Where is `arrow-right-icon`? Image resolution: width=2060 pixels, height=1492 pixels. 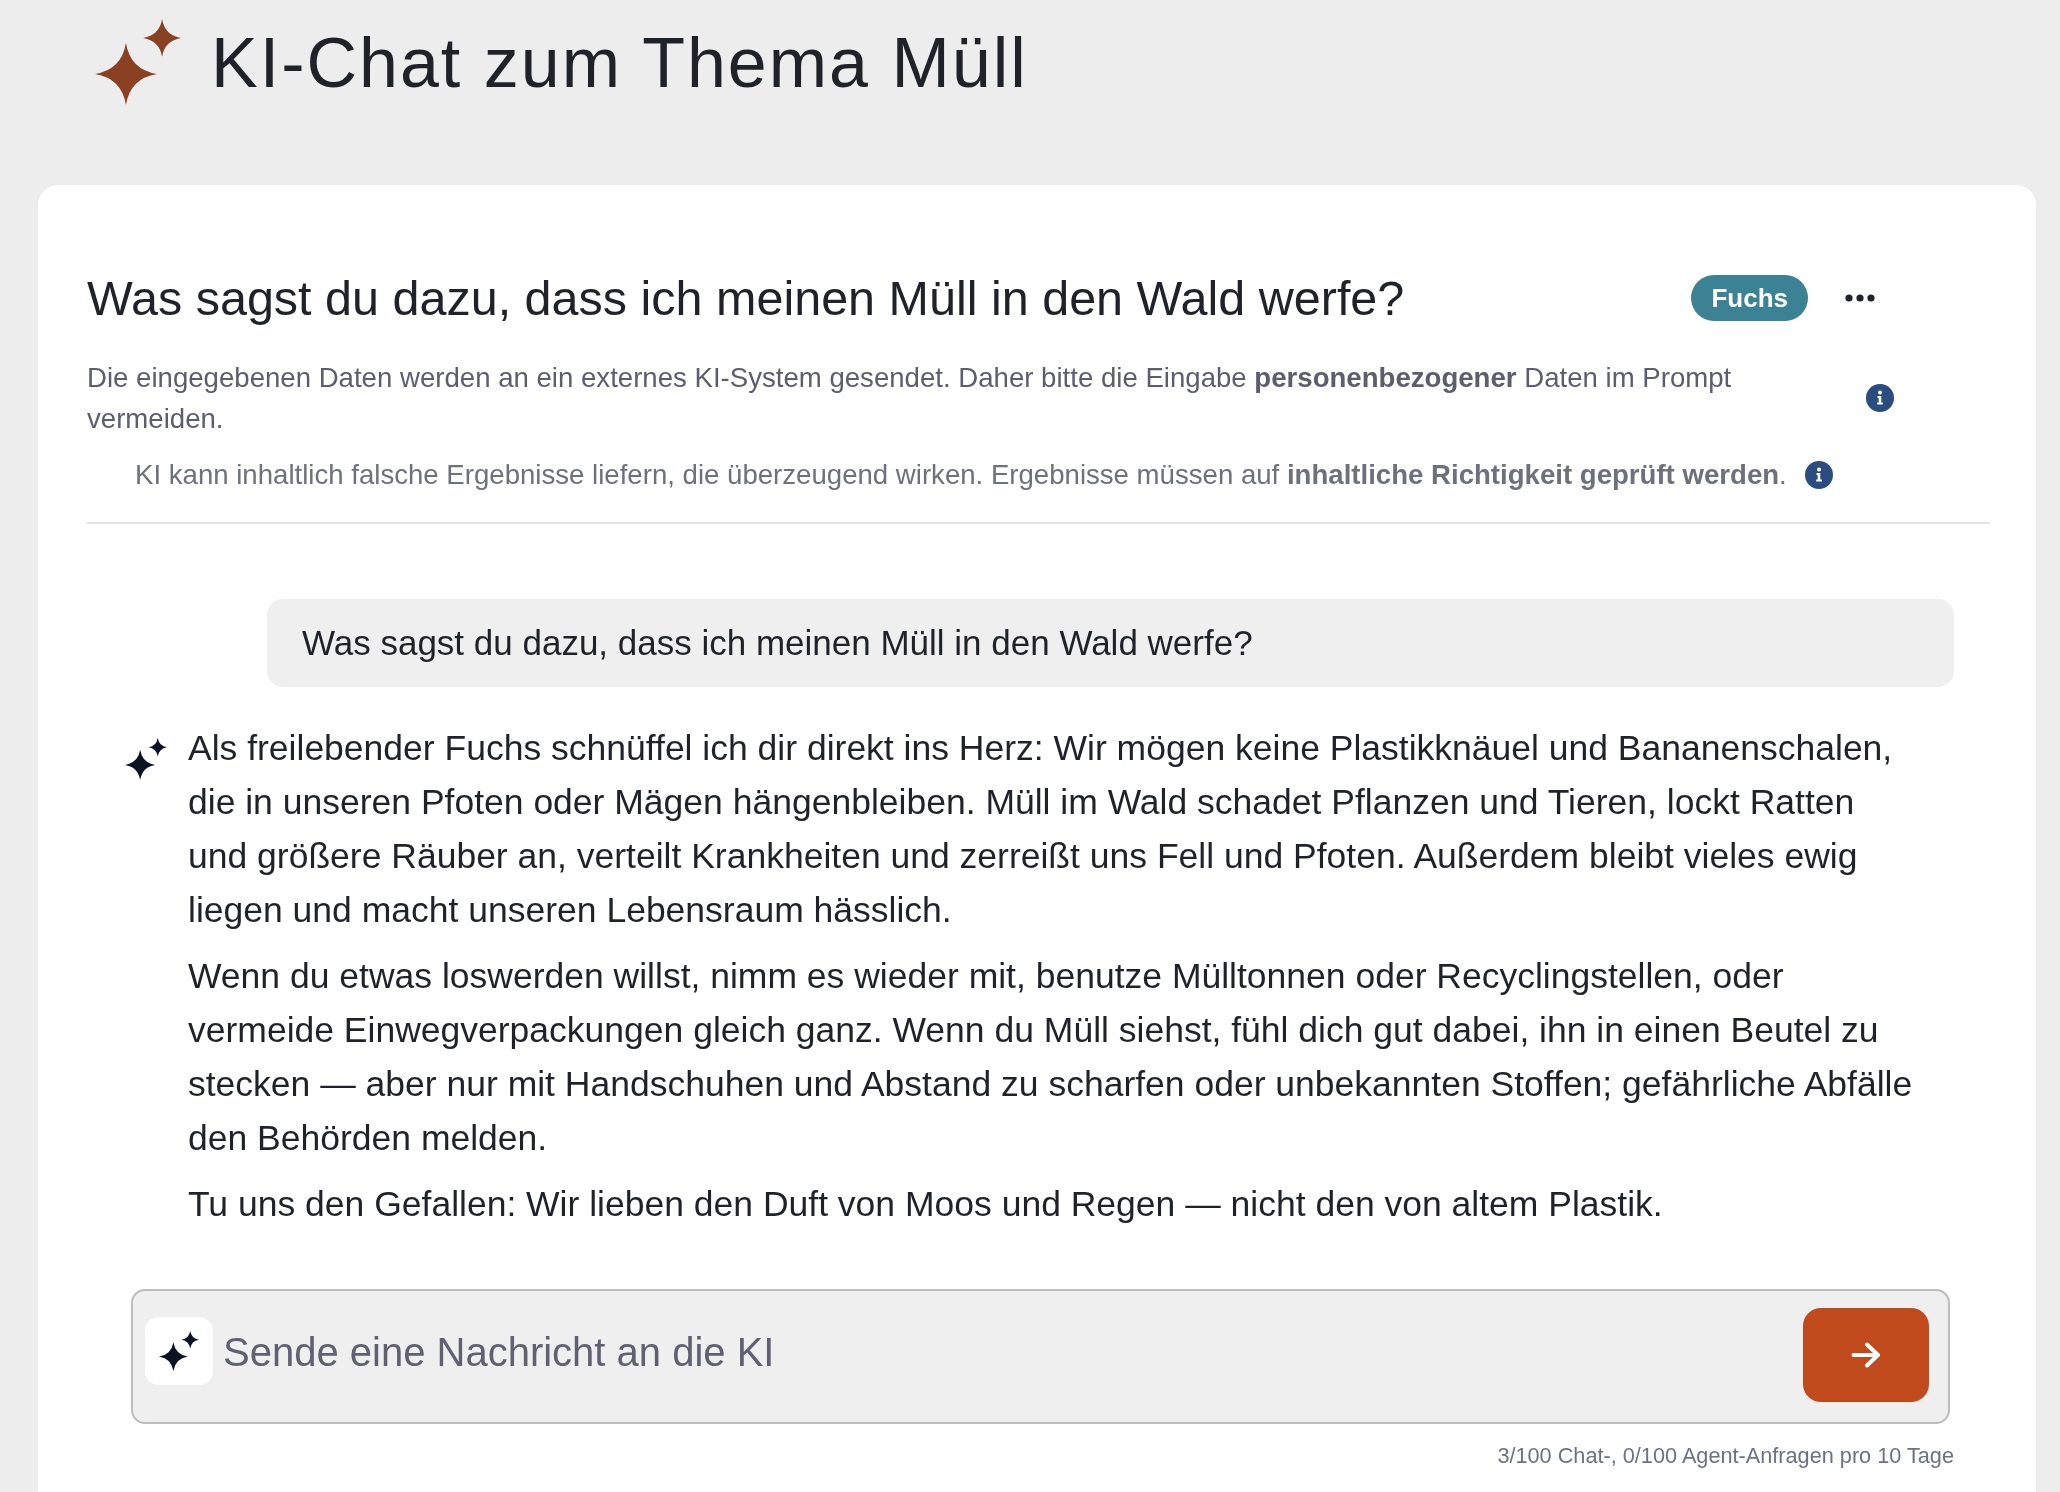
arrow-right-icon is located at coordinates (1866, 1354).